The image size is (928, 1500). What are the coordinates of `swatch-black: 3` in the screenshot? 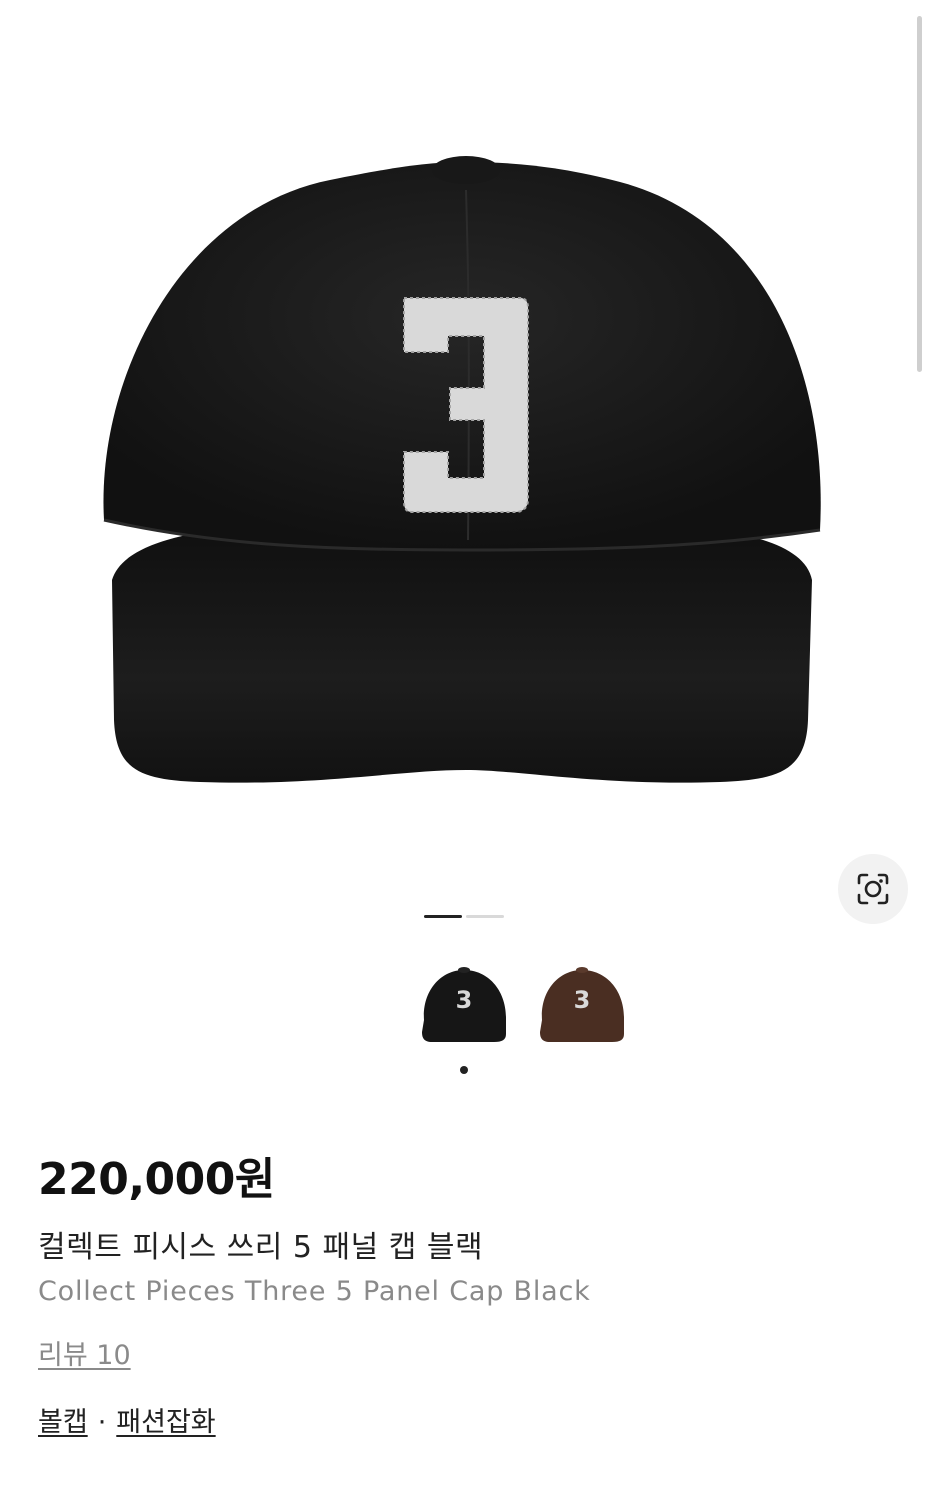 It's located at (462, 1006).